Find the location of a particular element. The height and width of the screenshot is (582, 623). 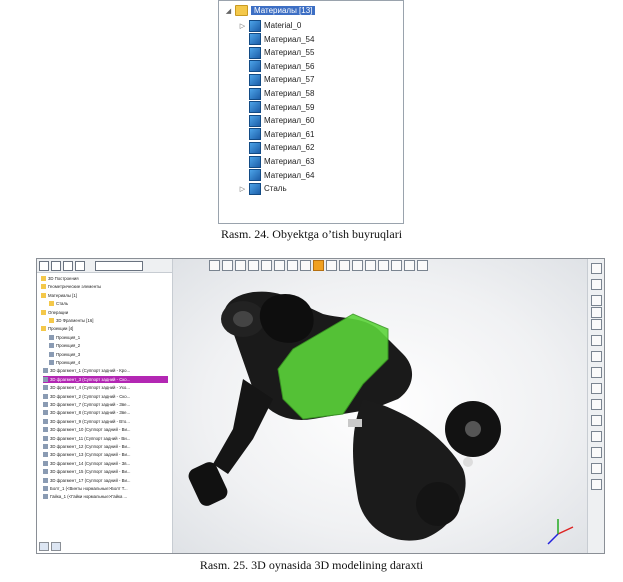

zoom-fit-icon is located at coordinates (596, 324).